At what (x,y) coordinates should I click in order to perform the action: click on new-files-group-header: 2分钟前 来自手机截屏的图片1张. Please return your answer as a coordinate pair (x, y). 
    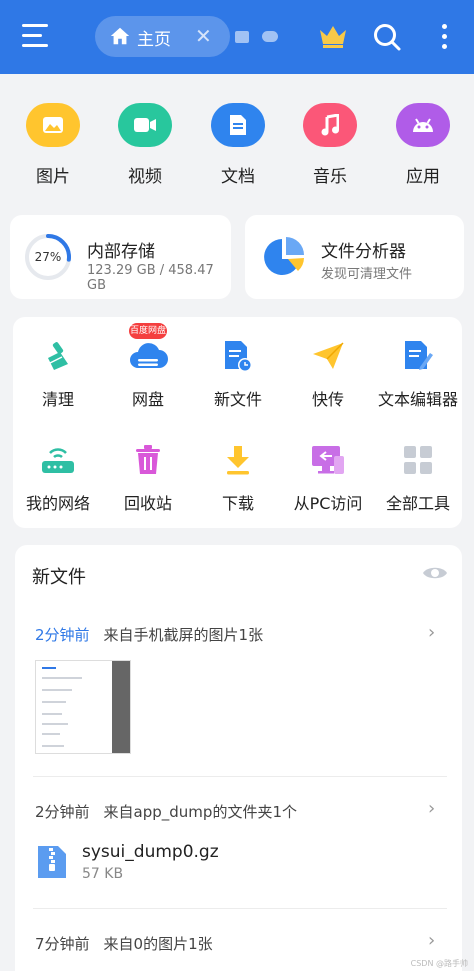
    Looking at the image, I should click on (149, 634).